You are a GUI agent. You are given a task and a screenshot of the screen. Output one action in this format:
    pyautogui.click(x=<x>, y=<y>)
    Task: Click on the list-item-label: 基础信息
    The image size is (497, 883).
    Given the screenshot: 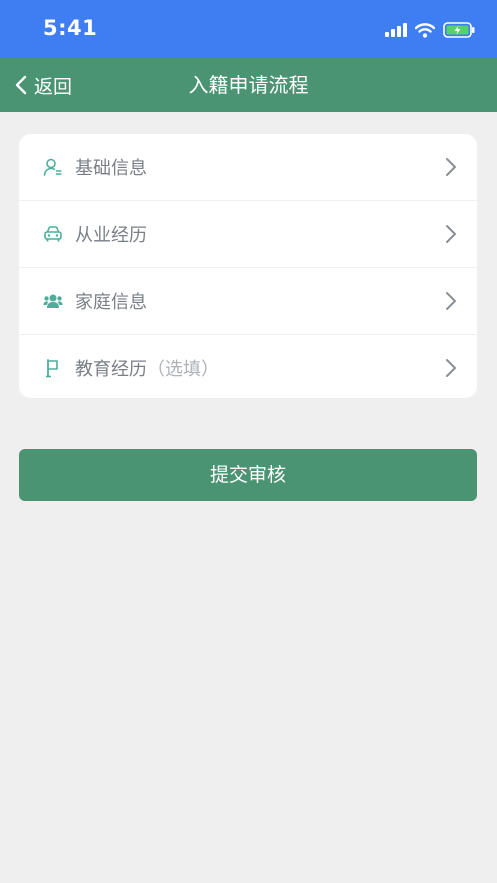 What is the action you would take?
    pyautogui.click(x=111, y=168)
    